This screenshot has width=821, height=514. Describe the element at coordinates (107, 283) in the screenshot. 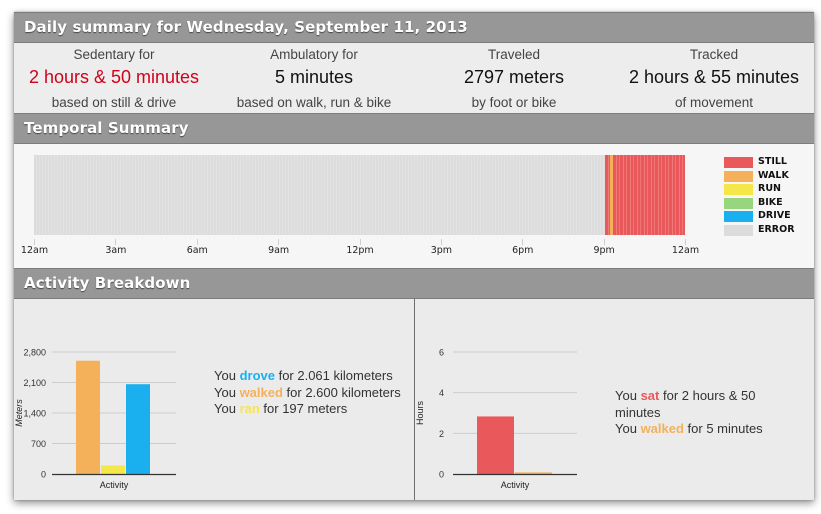

I see `activity-breakdown-title: Activity Breakdown` at that location.